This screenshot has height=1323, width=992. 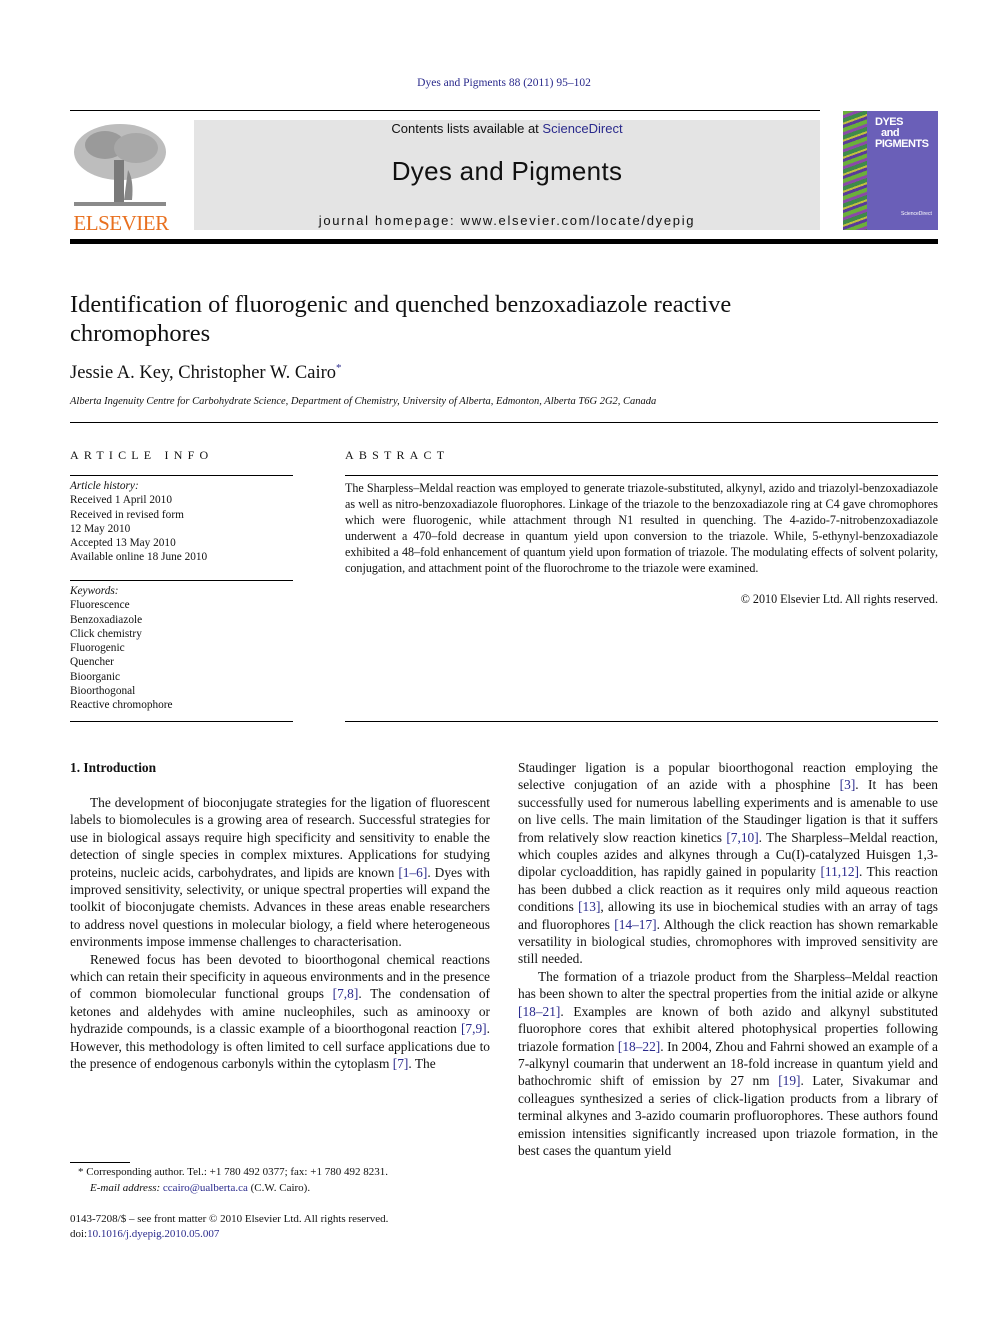 What do you see at coordinates (467, 128) in the screenshot?
I see `contents-prefix: Contents lists available at` at bounding box center [467, 128].